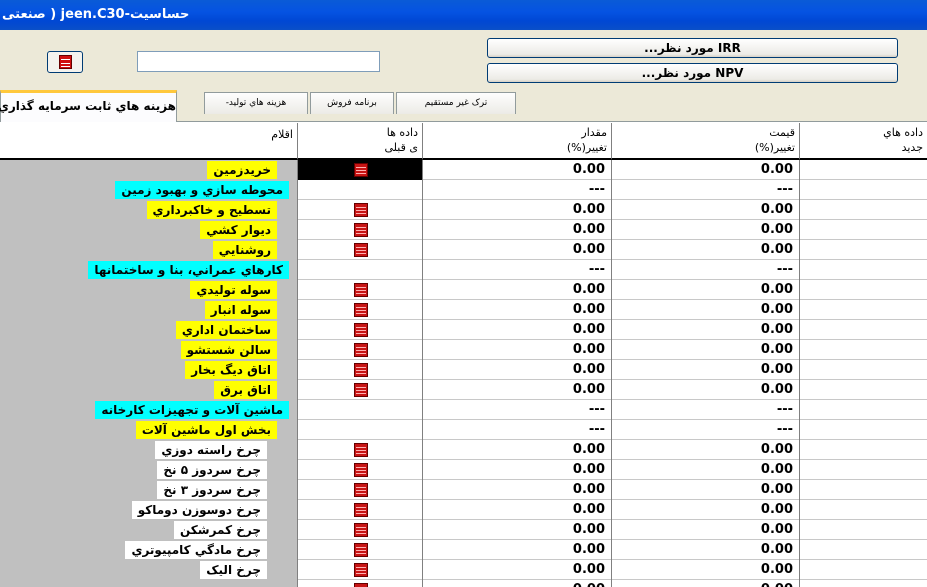 The height and width of the screenshot is (587, 927). What do you see at coordinates (456, 103) in the screenshot?
I see `tab-indirect: ترک غیر مستقیم` at bounding box center [456, 103].